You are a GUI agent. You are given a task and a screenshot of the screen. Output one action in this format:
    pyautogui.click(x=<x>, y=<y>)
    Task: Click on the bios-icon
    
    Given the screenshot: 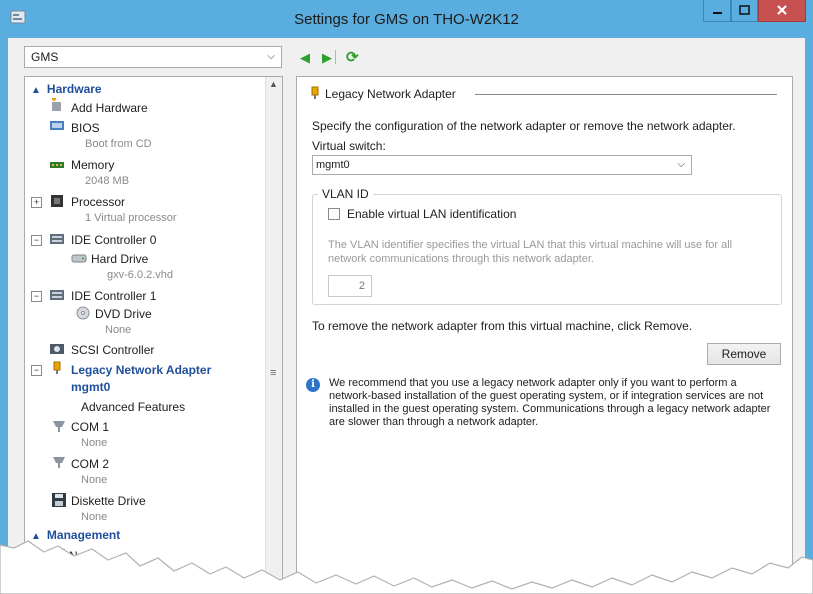 What is the action you would take?
    pyautogui.click(x=57, y=125)
    